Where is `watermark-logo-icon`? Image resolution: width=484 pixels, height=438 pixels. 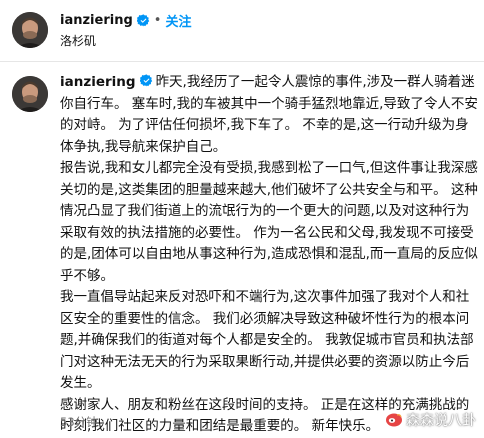
watermark-logo-icon is located at coordinates (394, 420).